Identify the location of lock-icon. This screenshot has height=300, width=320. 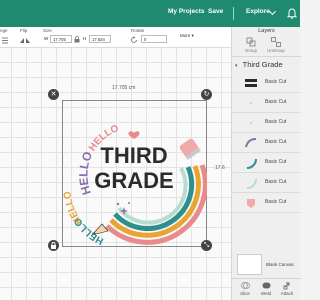
(77, 39).